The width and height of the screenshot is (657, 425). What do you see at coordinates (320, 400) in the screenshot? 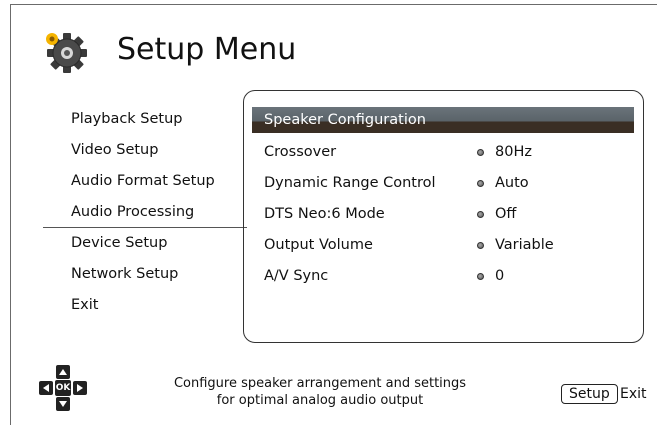
I see `help-text-line: for optimal analog audio output` at bounding box center [320, 400].